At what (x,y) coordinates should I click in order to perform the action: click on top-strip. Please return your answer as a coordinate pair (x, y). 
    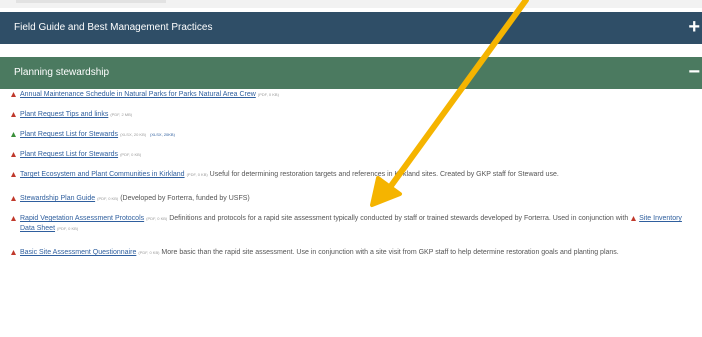
    Looking at the image, I should click on (351, 4).